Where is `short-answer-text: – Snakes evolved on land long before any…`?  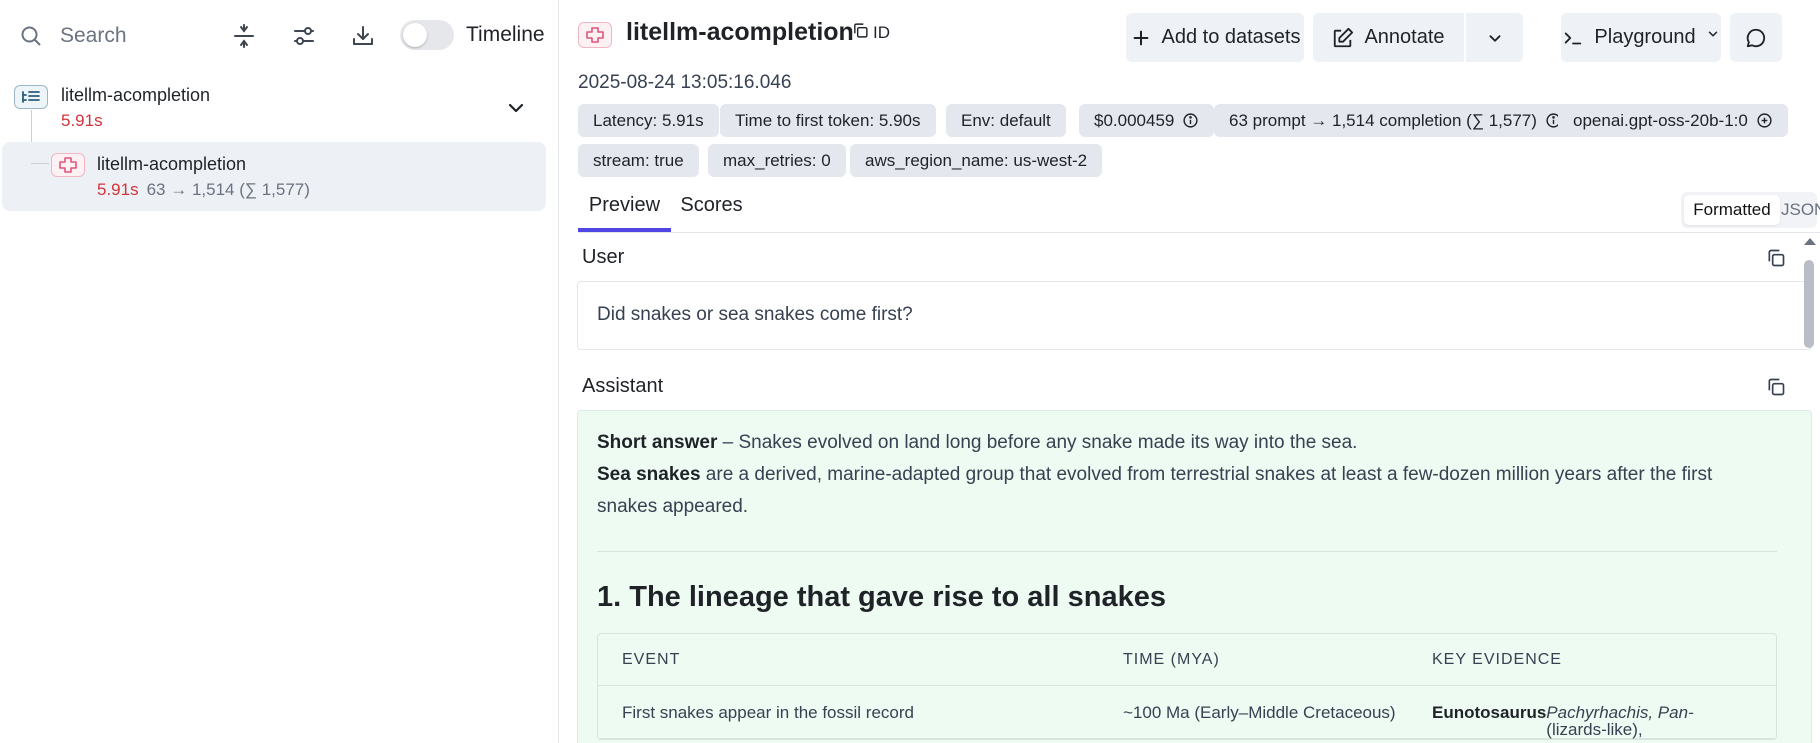 short-answer-text: – Snakes evolved on land long before any… is located at coordinates (1037, 442).